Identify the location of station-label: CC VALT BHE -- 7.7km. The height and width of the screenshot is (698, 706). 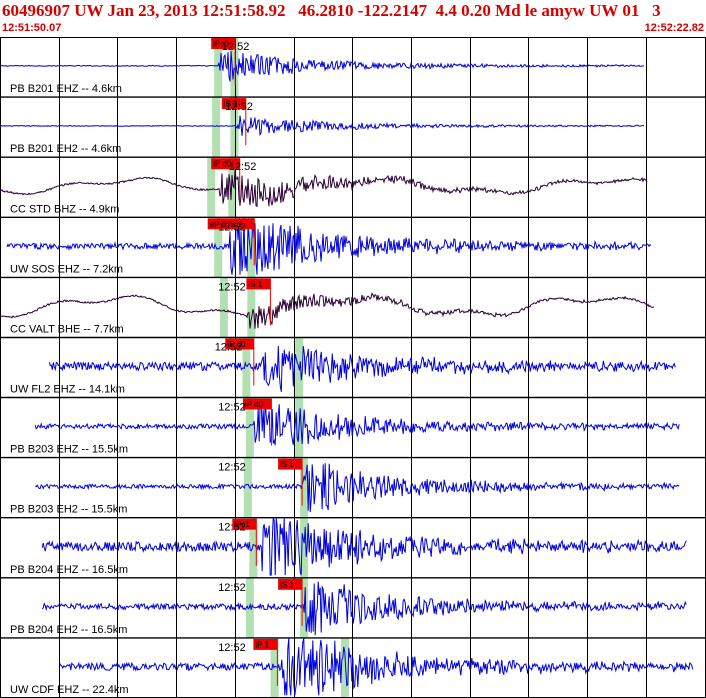
(67, 330).